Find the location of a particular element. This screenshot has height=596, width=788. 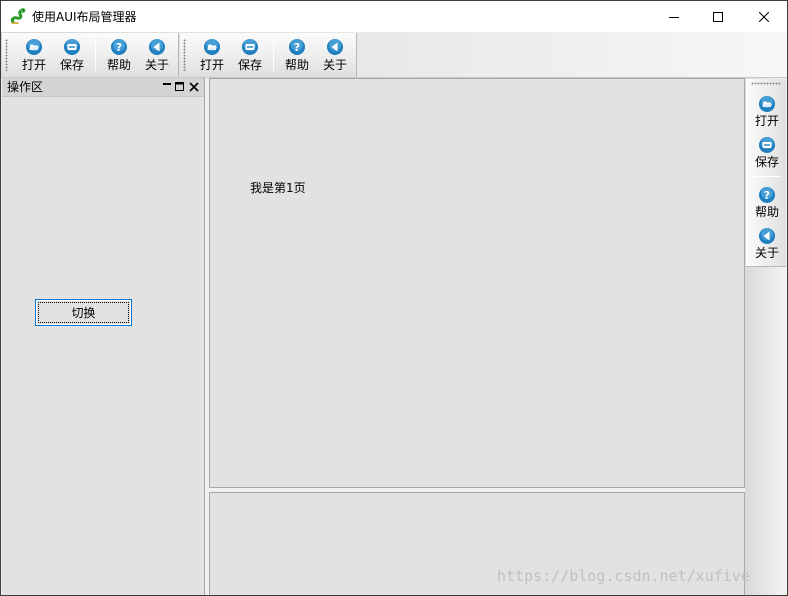

toolbar-1-help-button: ? 帮助 is located at coordinates (119, 55).